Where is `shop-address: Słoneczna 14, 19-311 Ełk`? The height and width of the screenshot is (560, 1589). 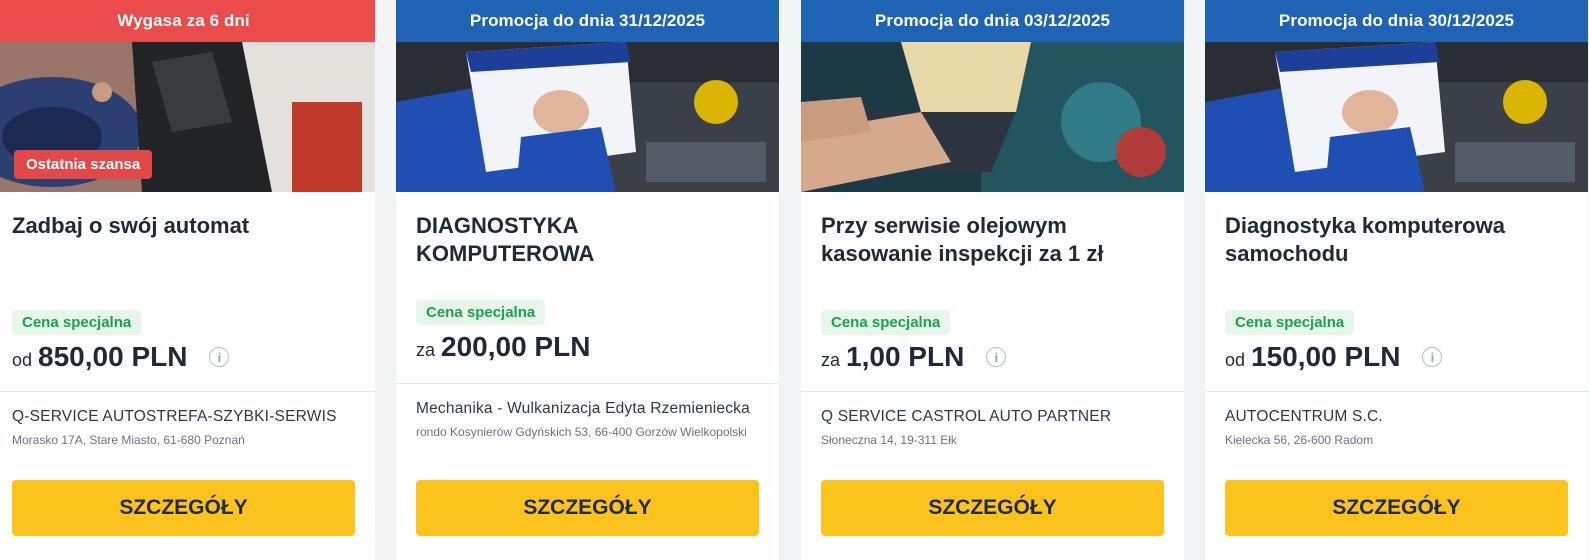
shop-address: Słoneczna 14, 19-311 Ełk is located at coordinates (889, 440).